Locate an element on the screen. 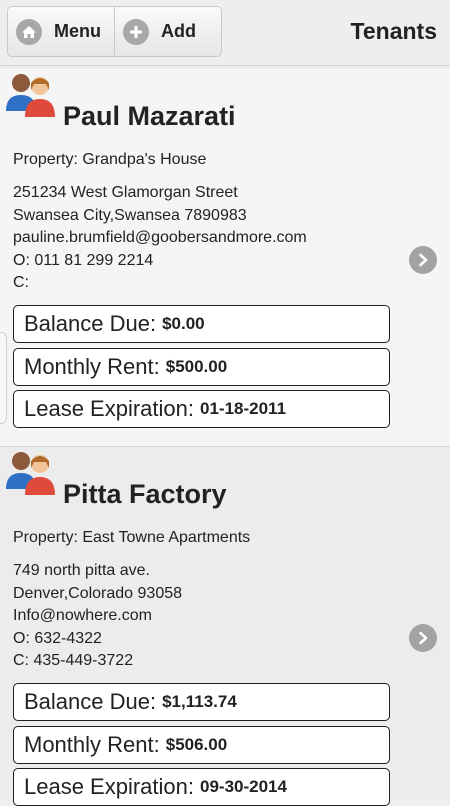 Image resolution: width=450 pixels, height=806 pixels. balance-due-field: Balance Due: $0.00 is located at coordinates (201, 324).